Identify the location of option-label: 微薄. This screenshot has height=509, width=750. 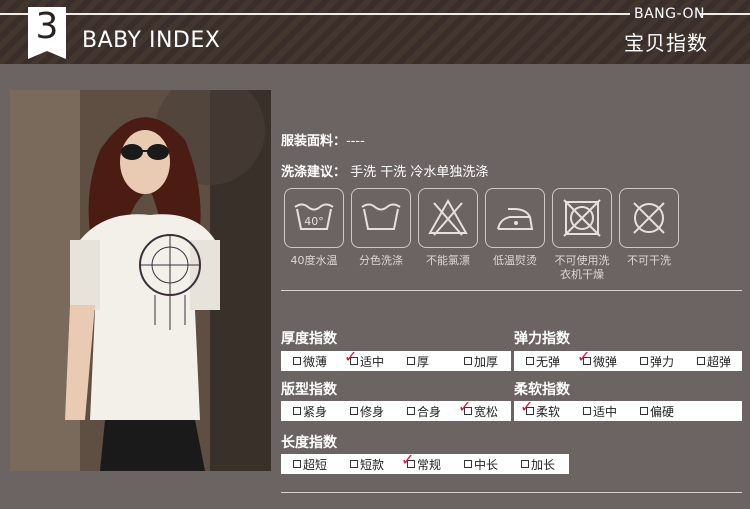
(315, 361).